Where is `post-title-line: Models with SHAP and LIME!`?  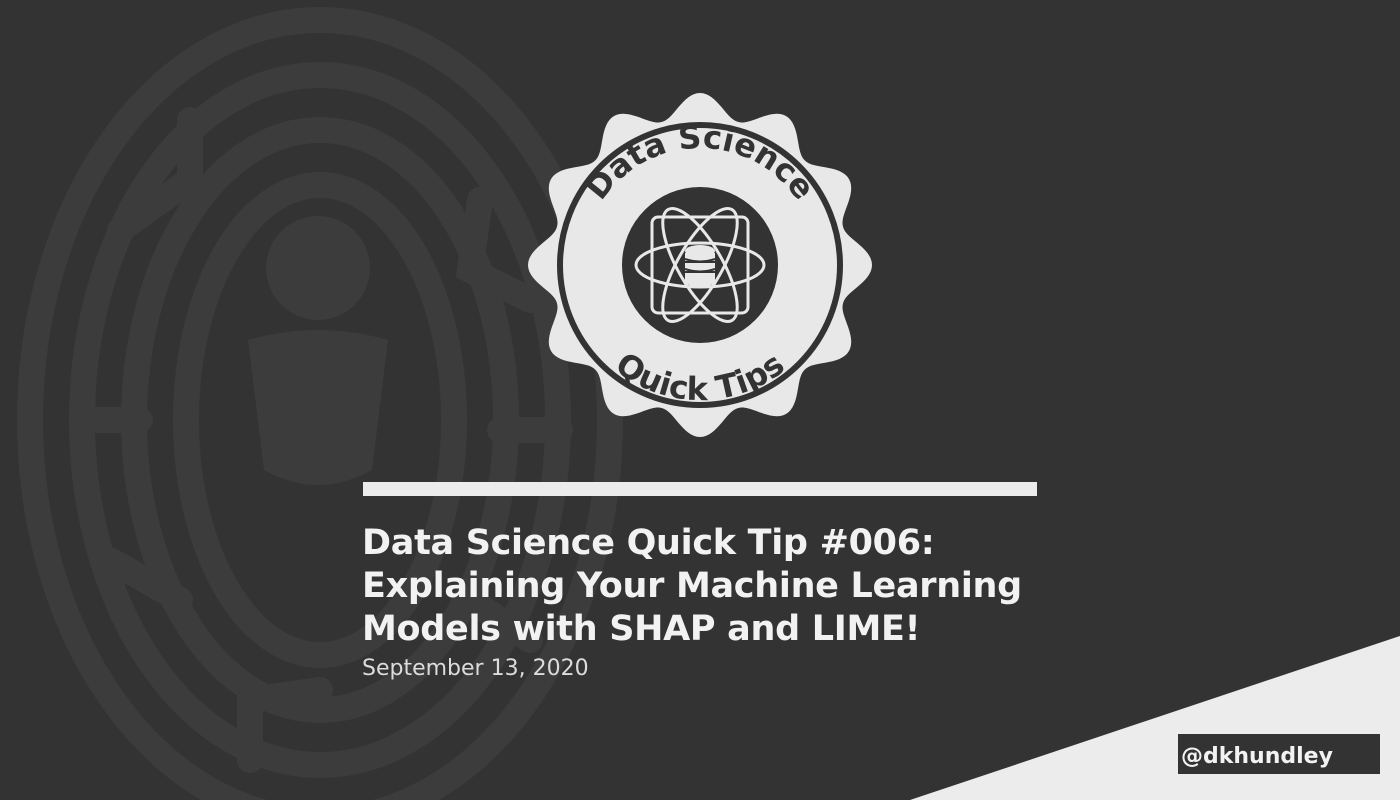
post-title-line: Models with SHAP and LIME! is located at coordinates (641, 629).